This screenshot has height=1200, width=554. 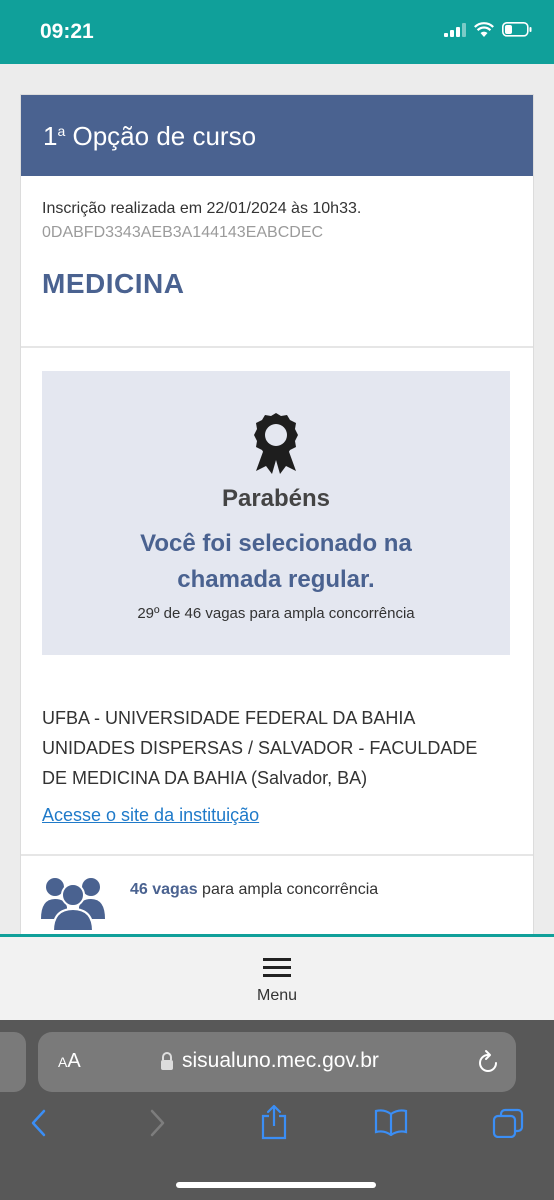 I want to click on home-indicator, so click(x=276, y=1185).